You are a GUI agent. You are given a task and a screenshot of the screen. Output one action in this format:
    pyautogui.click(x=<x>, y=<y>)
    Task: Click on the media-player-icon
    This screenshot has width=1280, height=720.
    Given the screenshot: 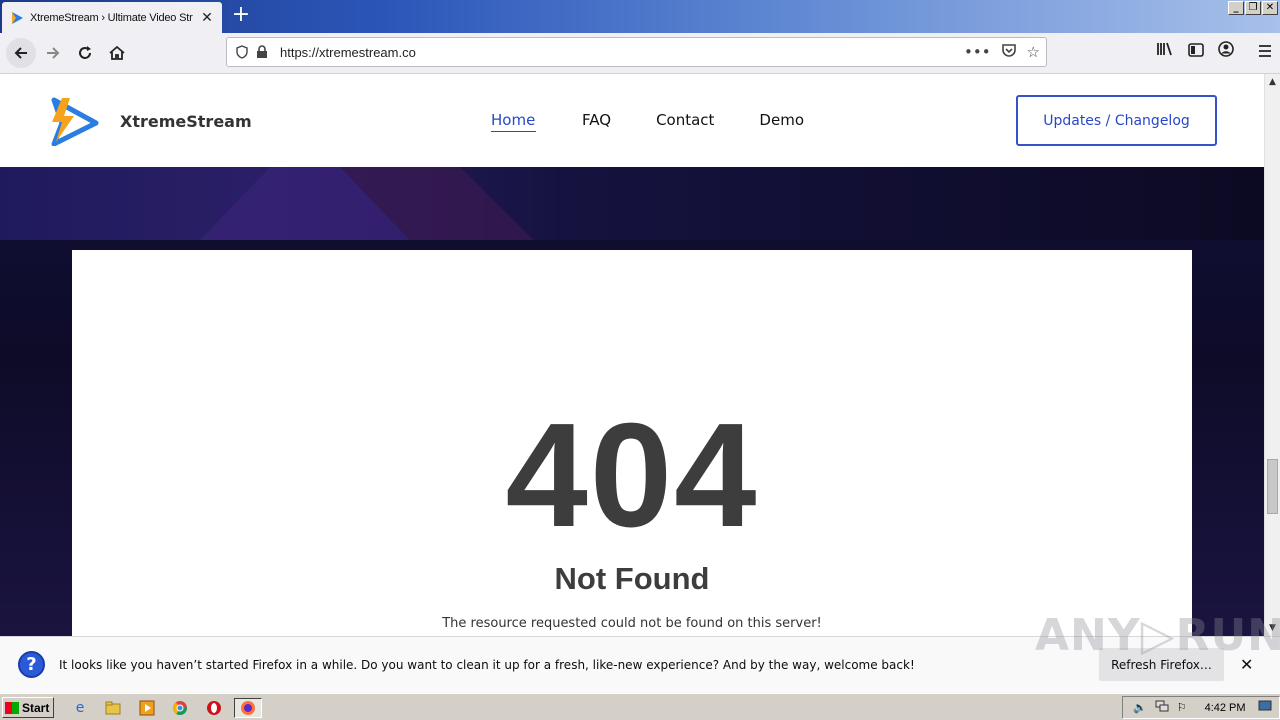 What is the action you would take?
    pyautogui.click(x=147, y=708)
    